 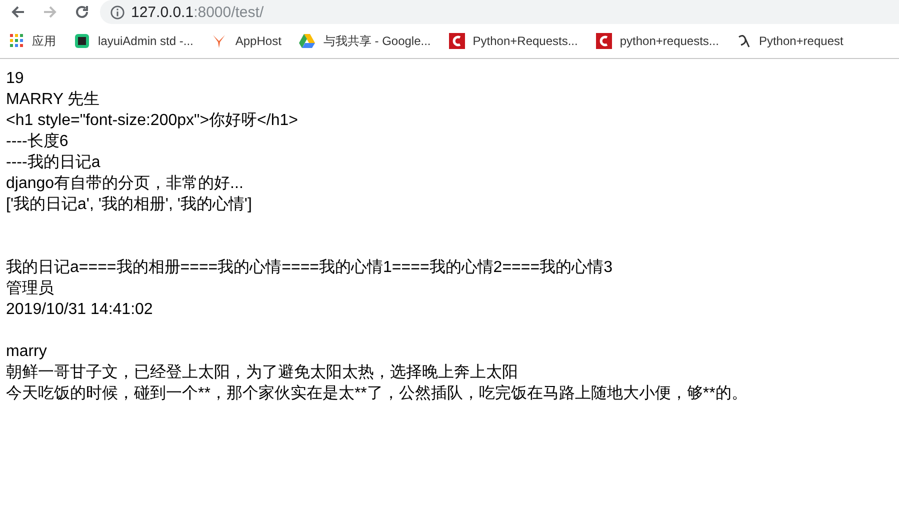 I want to click on triangle-logo-icon, so click(x=307, y=41).